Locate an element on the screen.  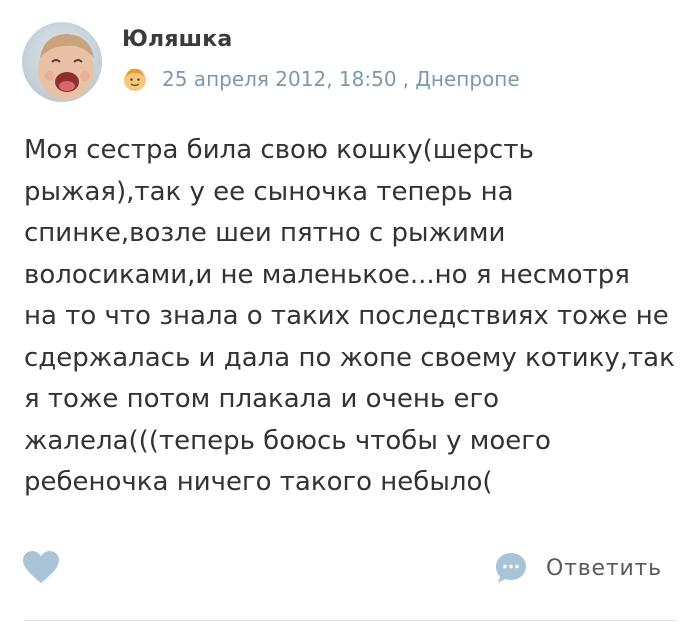
avatar is located at coordinates (62, 62).